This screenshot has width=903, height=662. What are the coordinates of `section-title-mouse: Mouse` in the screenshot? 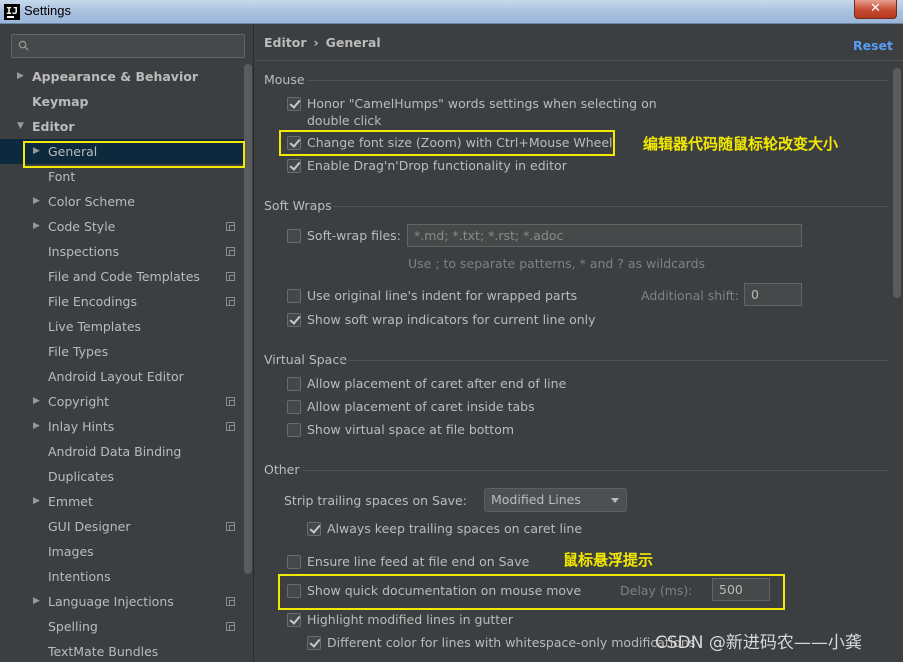 It's located at (284, 79).